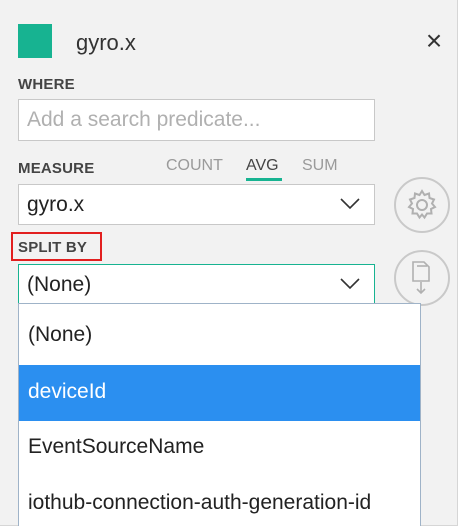 Image resolution: width=476 pixels, height=526 pixels. What do you see at coordinates (320, 166) in the screenshot?
I see `tab-sum: SUM` at bounding box center [320, 166].